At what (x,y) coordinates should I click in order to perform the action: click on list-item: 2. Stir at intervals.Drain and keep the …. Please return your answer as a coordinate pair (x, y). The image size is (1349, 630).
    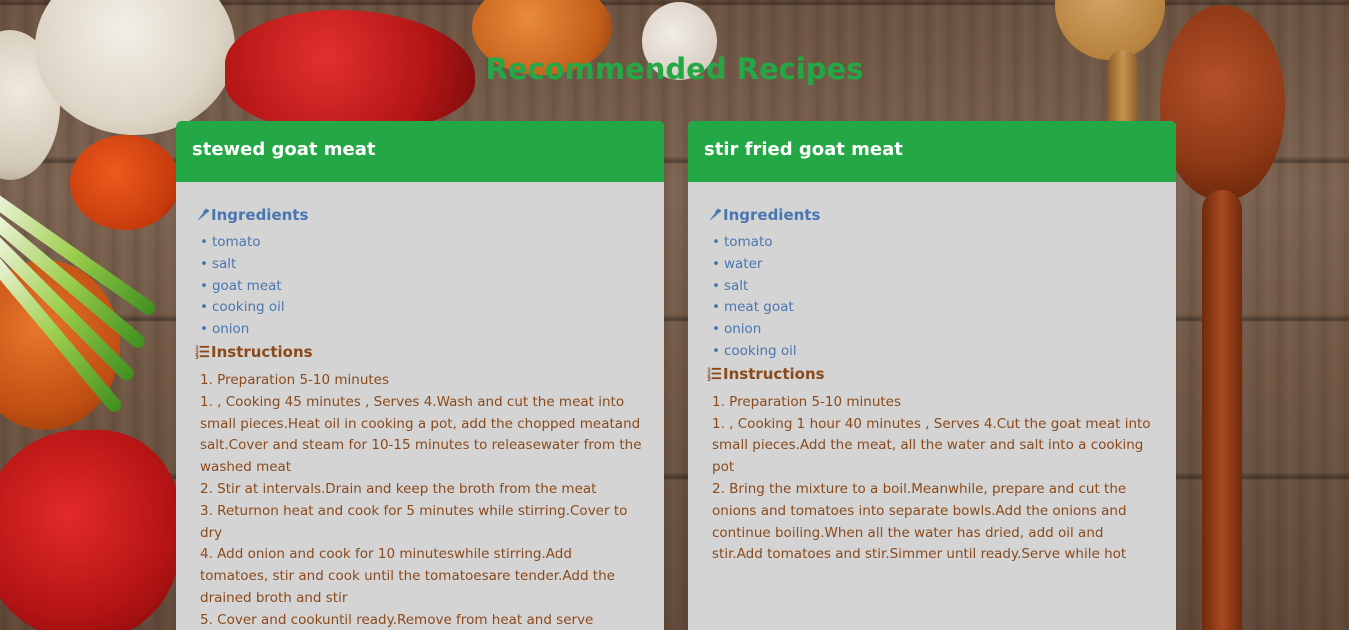
    Looking at the image, I should click on (398, 488).